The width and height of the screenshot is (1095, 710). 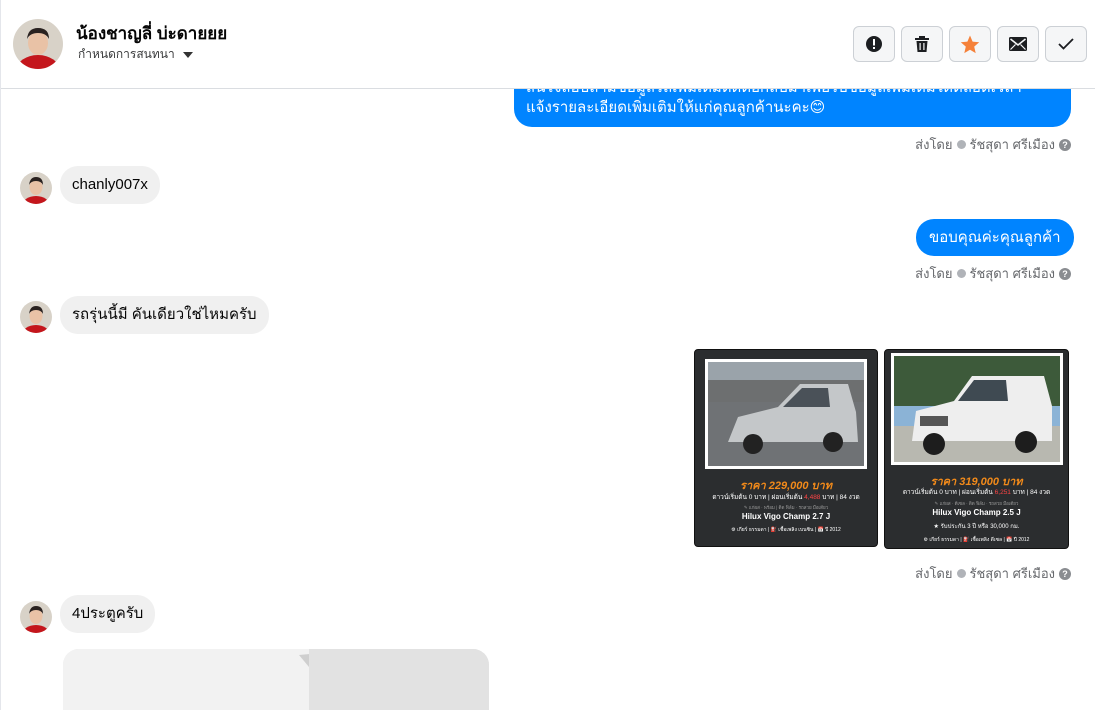 I want to click on car-warranty: ★ รับประกัน 3 ปี หรือ 30,000 กม., so click(x=976, y=527).